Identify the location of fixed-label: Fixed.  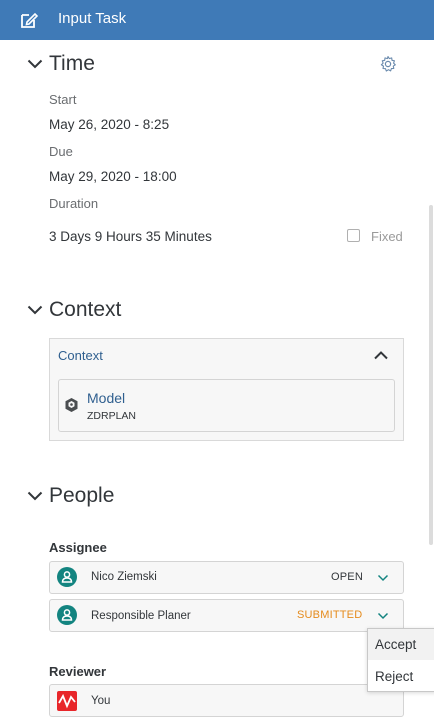
(387, 236).